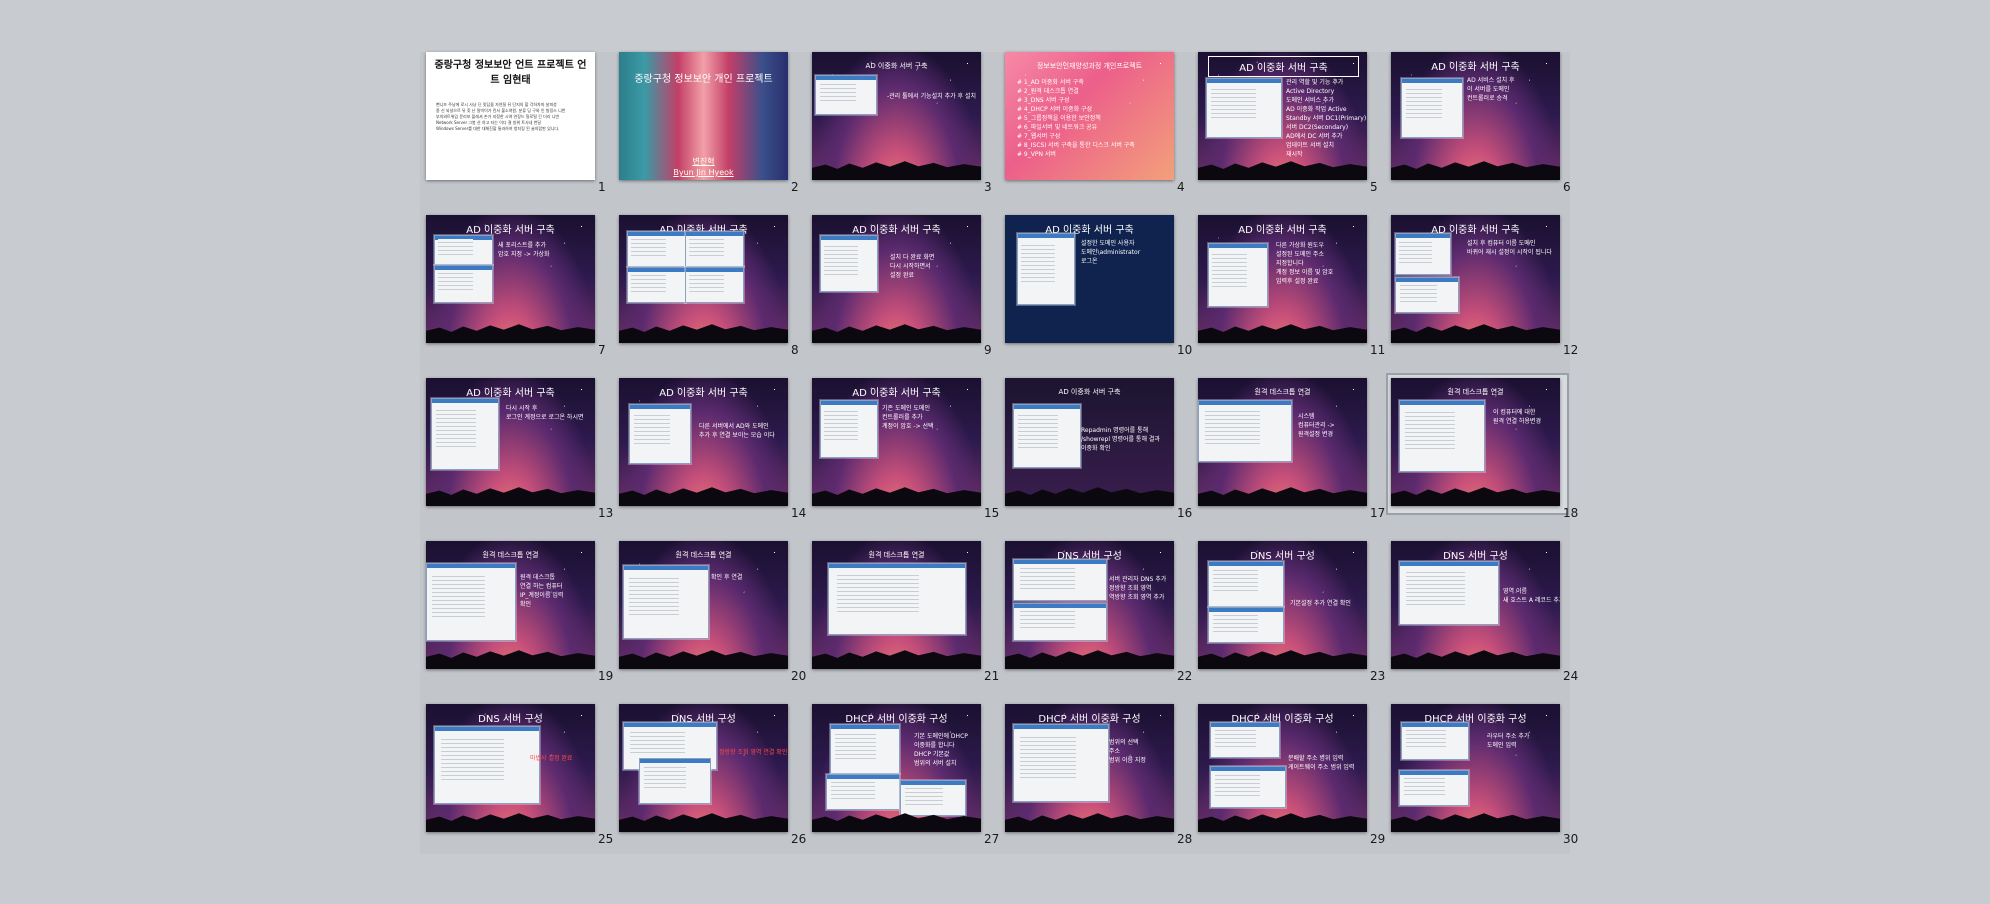 The image size is (1990, 904). I want to click on slide-thumbnail-cell: 원격 데스크톱 연결 21, so click(908, 622).